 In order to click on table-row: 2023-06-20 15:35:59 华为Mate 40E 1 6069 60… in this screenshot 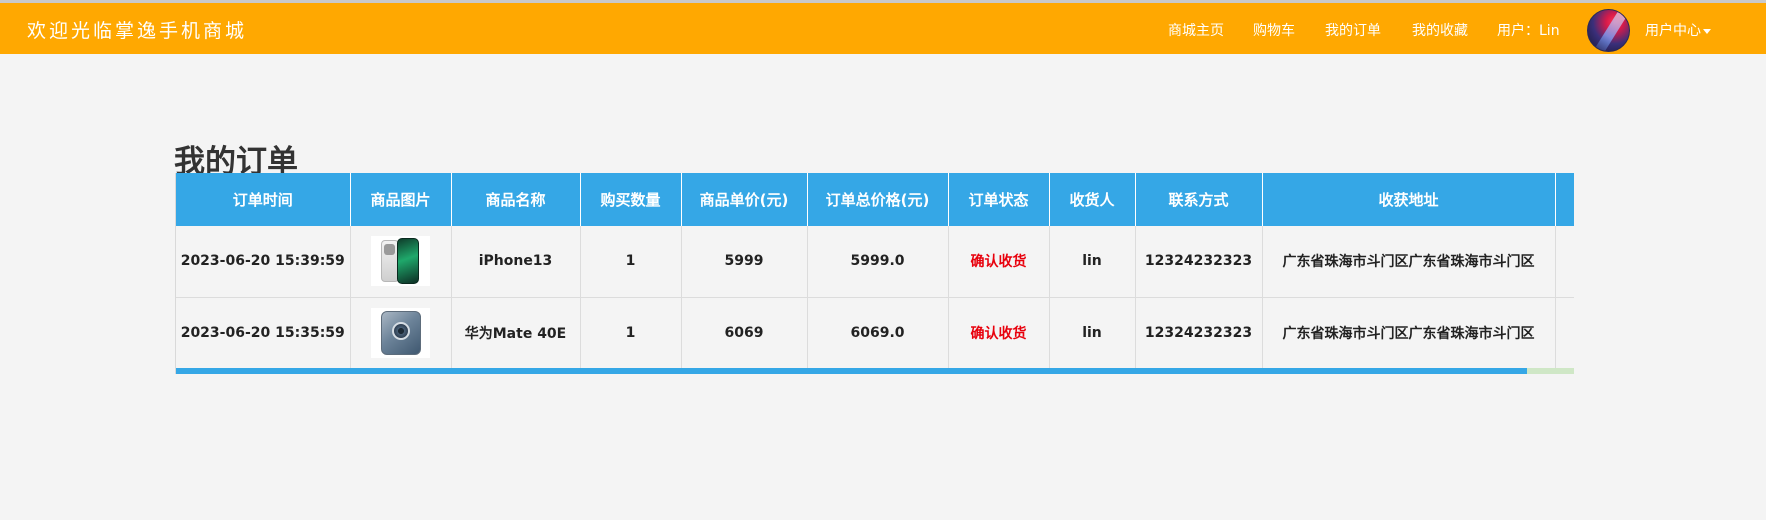, I will do `click(875, 333)`.